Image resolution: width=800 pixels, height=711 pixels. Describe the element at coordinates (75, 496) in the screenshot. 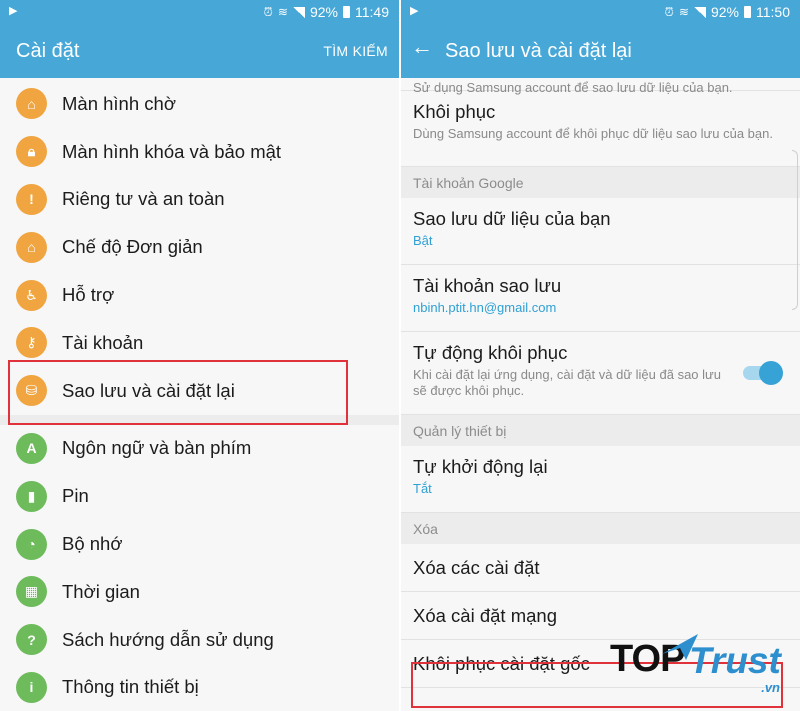

I see `settings-item-label: Pin` at that location.